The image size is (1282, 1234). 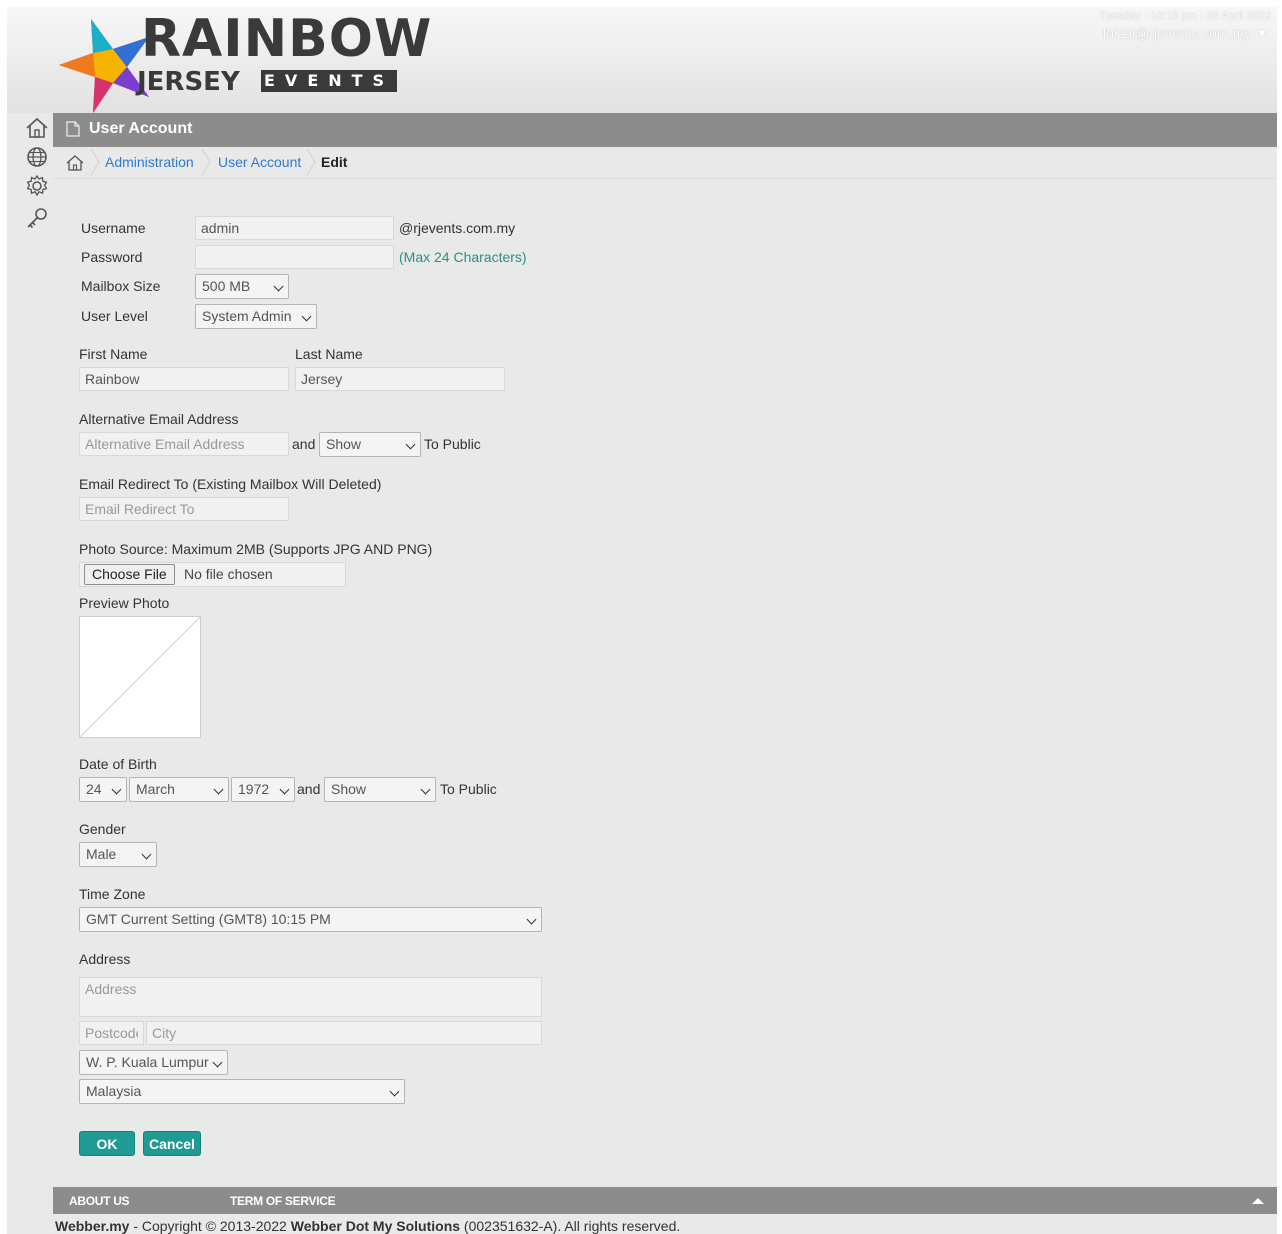 What do you see at coordinates (370, 444) in the screenshot?
I see `alt-email-visibility-select: Show` at bounding box center [370, 444].